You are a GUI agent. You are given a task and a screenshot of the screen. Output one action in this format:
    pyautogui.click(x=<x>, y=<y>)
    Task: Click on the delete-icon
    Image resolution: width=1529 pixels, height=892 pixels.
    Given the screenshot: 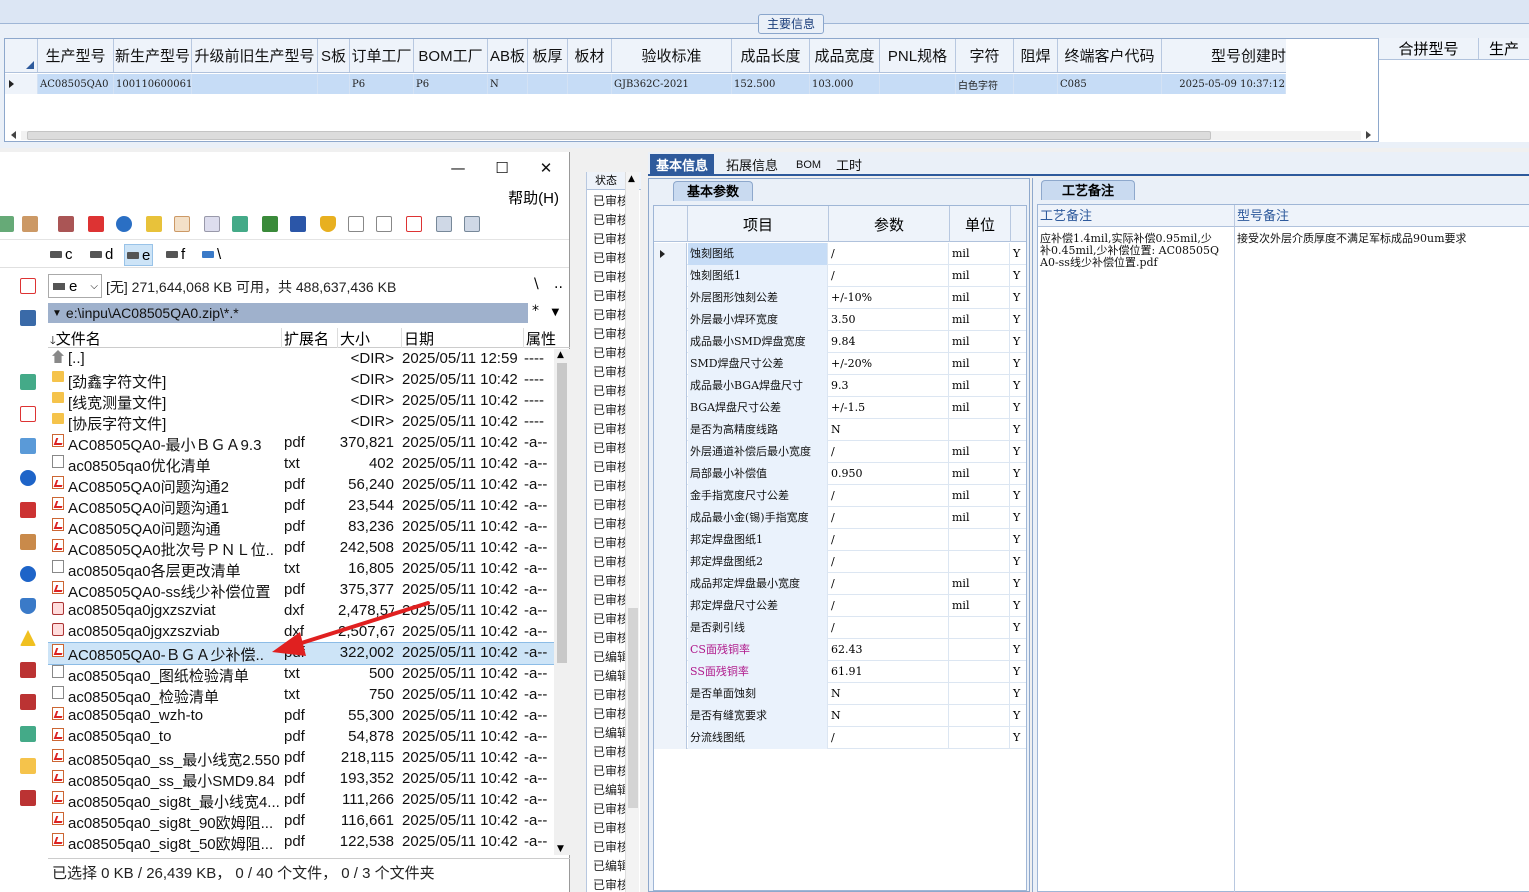 What is the action you would take?
    pyautogui.click(x=28, y=510)
    